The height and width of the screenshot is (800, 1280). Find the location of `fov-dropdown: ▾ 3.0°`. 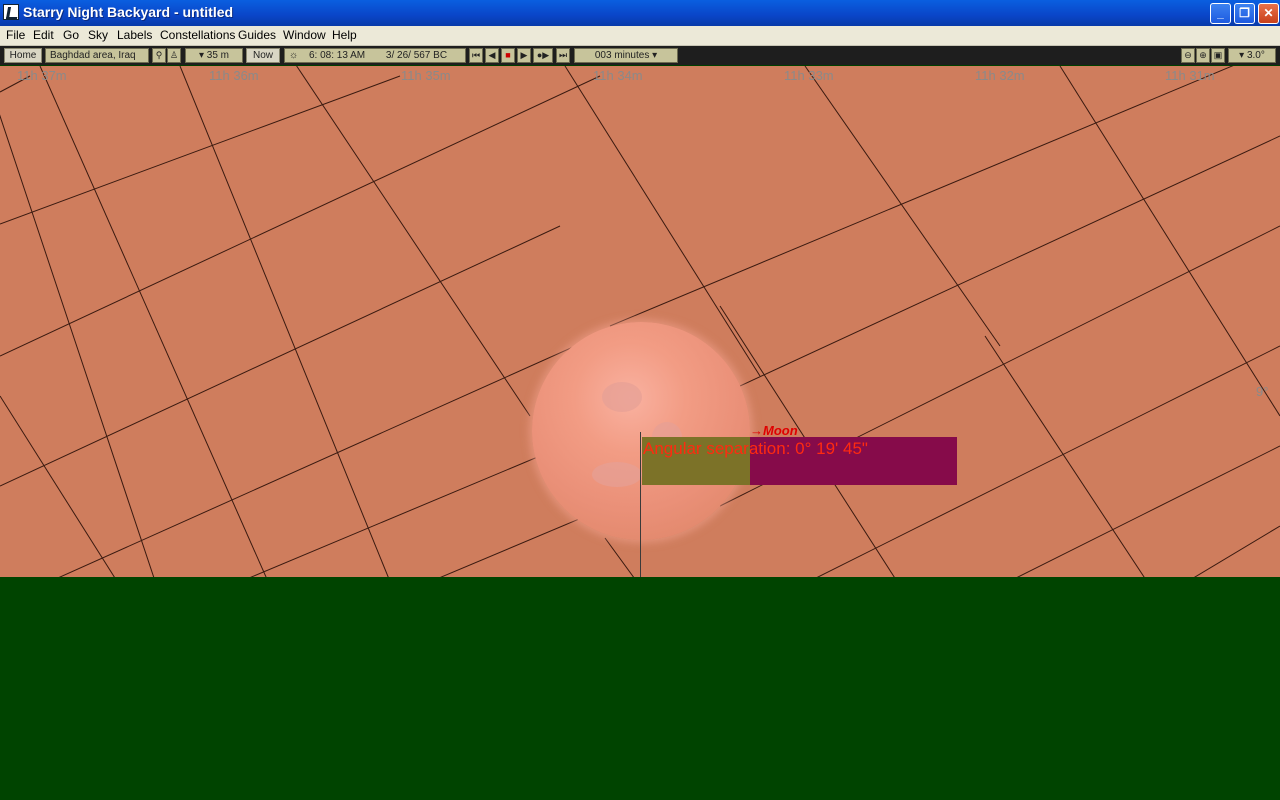

fov-dropdown: ▾ 3.0° is located at coordinates (1252, 55).